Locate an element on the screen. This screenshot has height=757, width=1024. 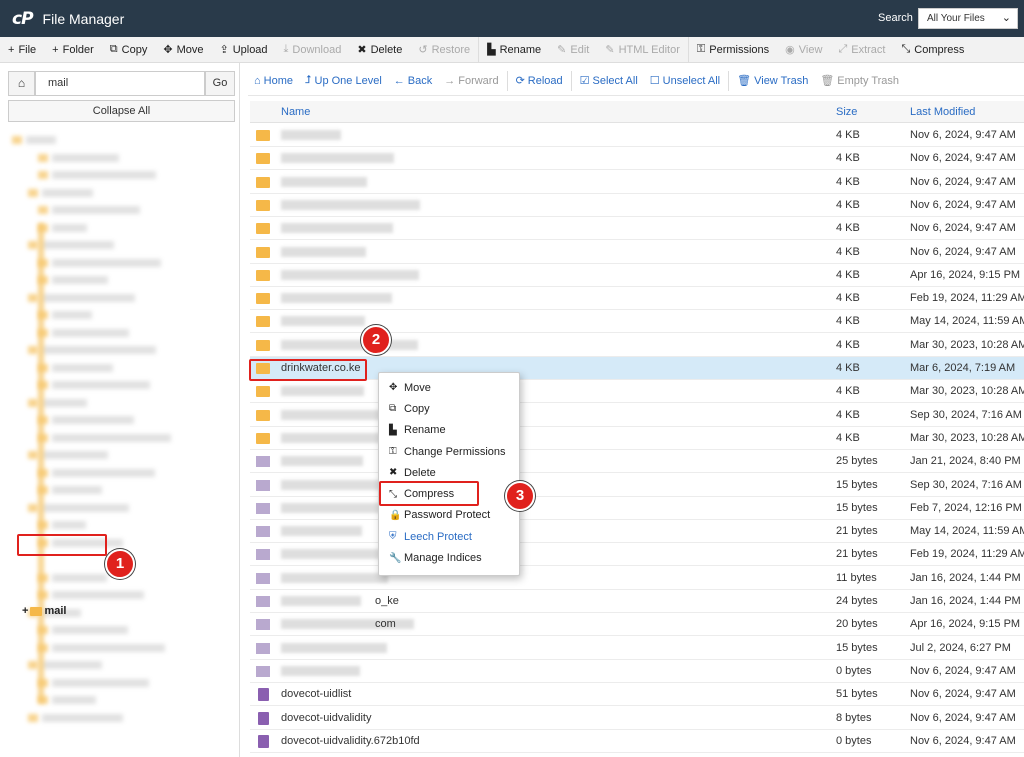
table-row: com 20 bytes Apr 16, 2024, 9:15 PM is located at coordinates (637, 625).